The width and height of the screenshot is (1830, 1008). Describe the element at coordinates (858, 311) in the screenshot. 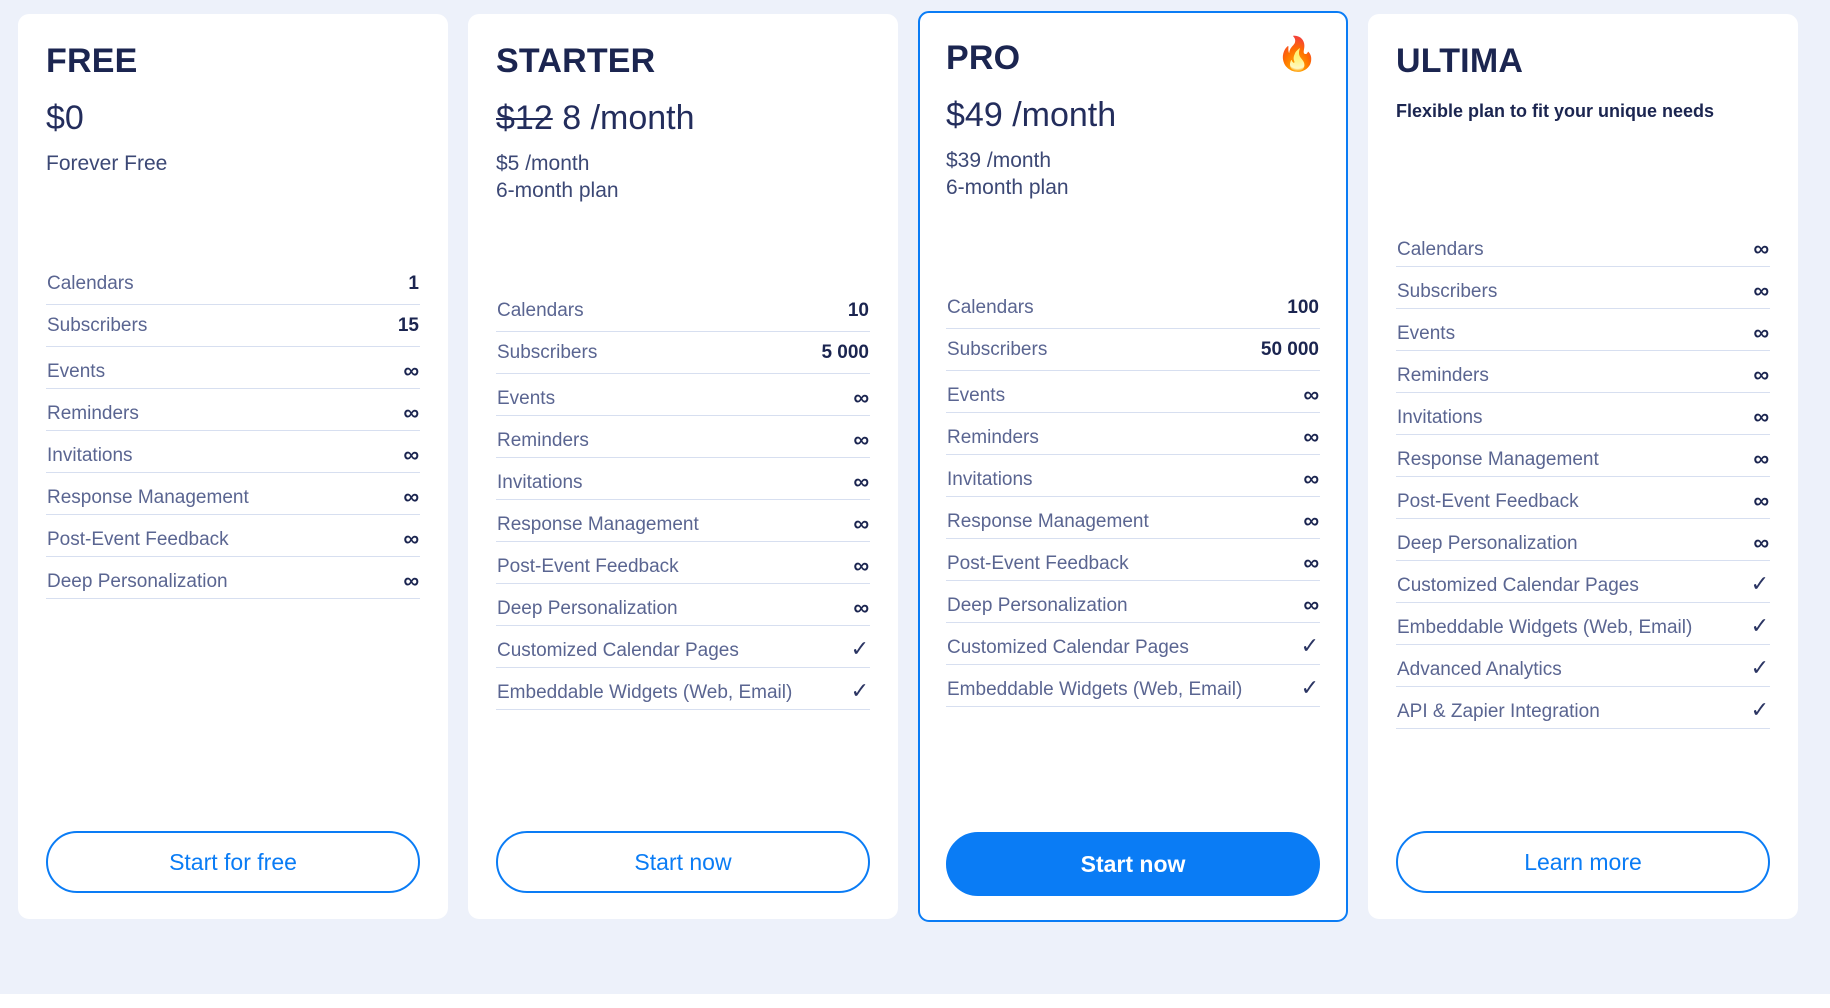

I see `feature-value: 10` at that location.